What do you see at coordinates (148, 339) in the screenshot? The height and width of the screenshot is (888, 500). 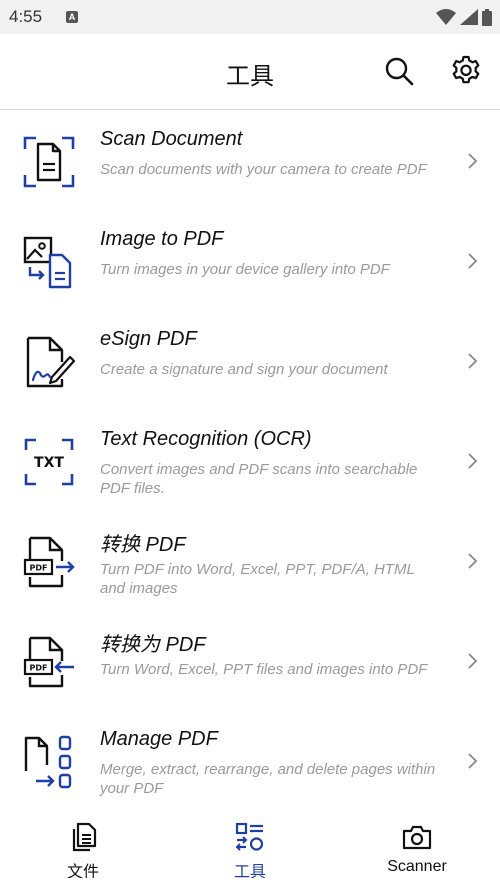 I see `tool-title: eSign PDF` at bounding box center [148, 339].